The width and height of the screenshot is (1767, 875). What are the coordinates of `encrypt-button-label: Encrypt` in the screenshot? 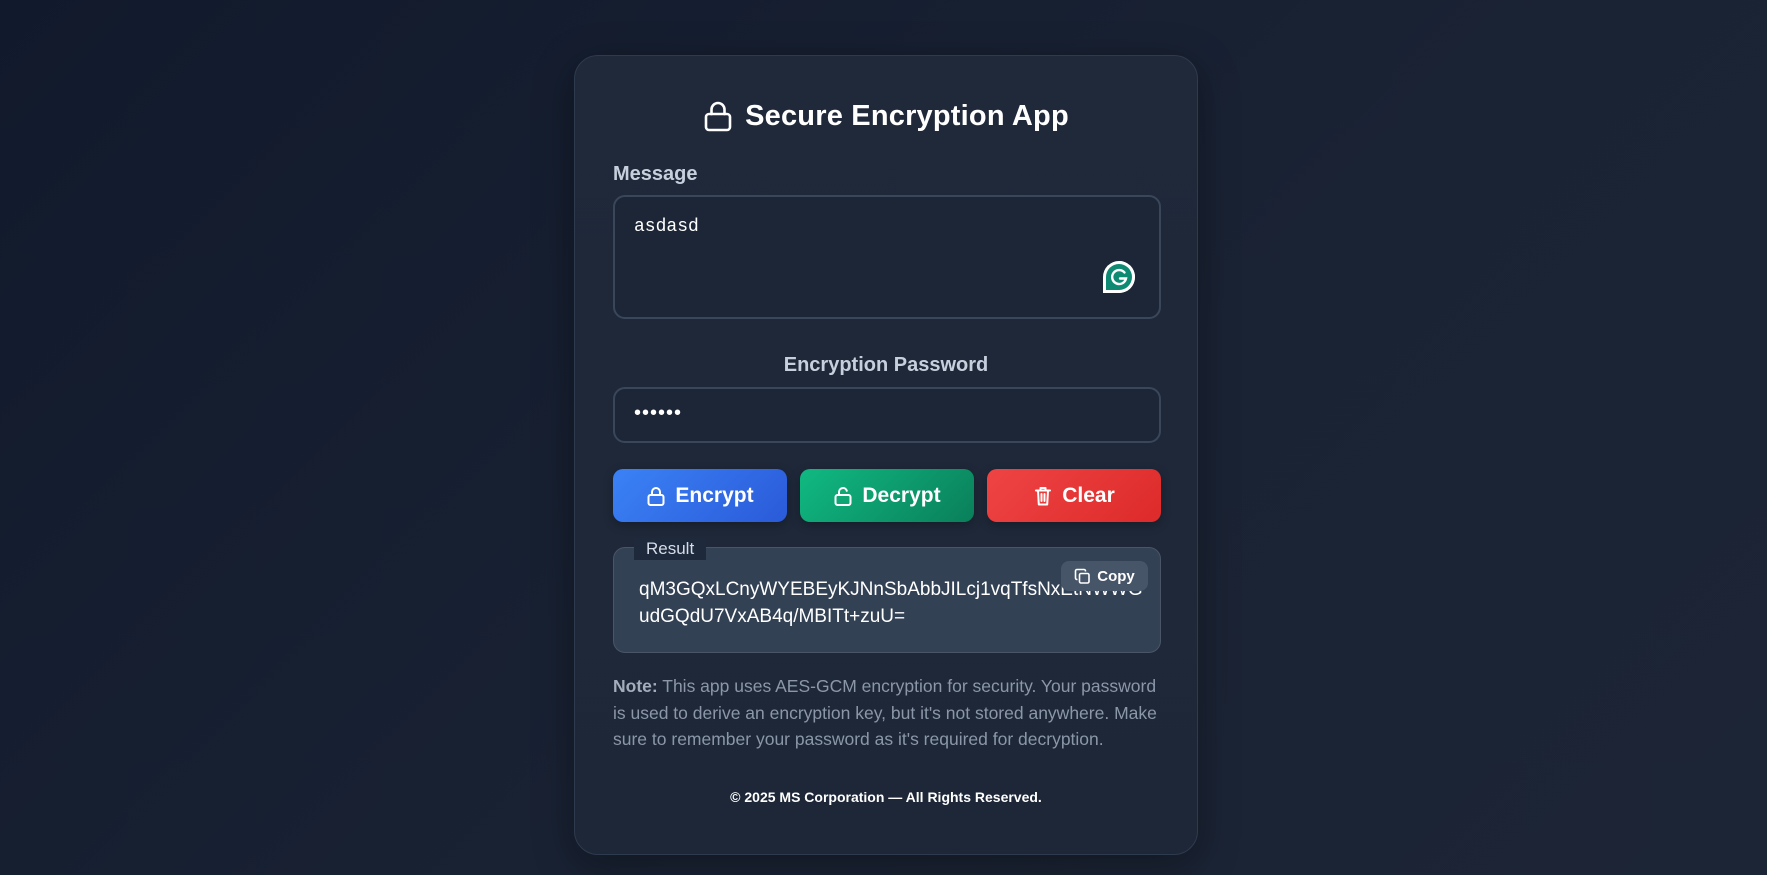 It's located at (714, 495).